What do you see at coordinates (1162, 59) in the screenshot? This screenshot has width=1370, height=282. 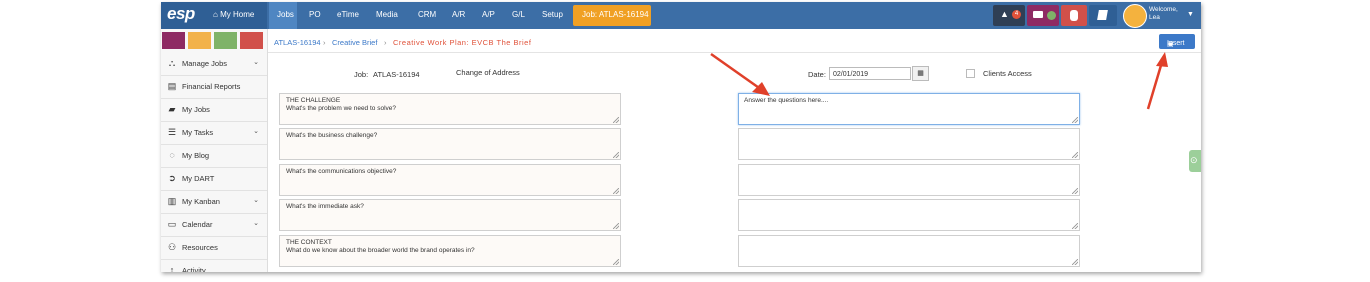 I see `annotation-arrowhead-insert` at bounding box center [1162, 59].